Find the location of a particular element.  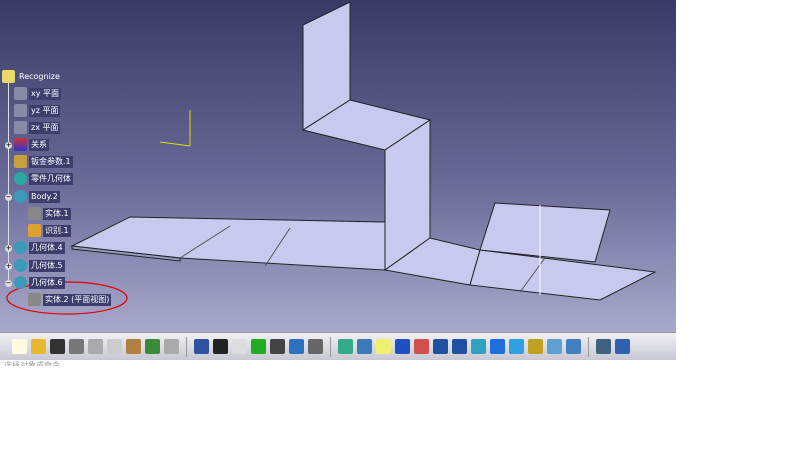

tree-item: 实体.1 is located at coordinates (49, 213).